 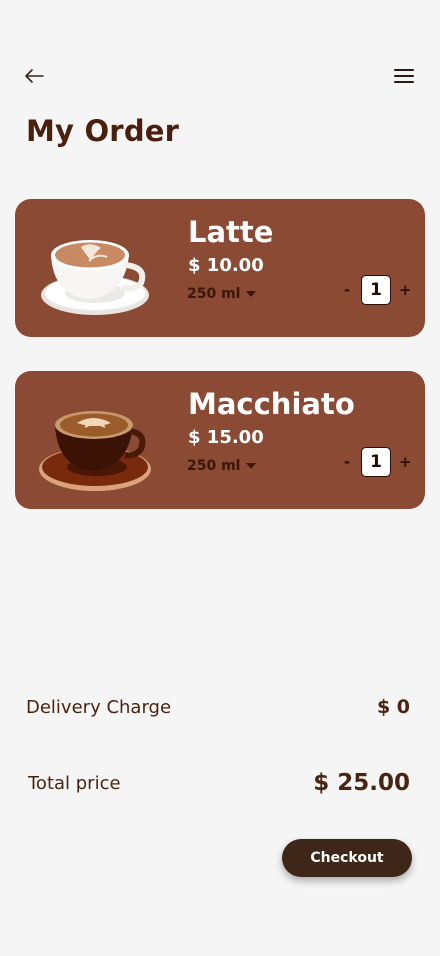 What do you see at coordinates (226, 437) in the screenshot?
I see `item-price: $ 15.00` at bounding box center [226, 437].